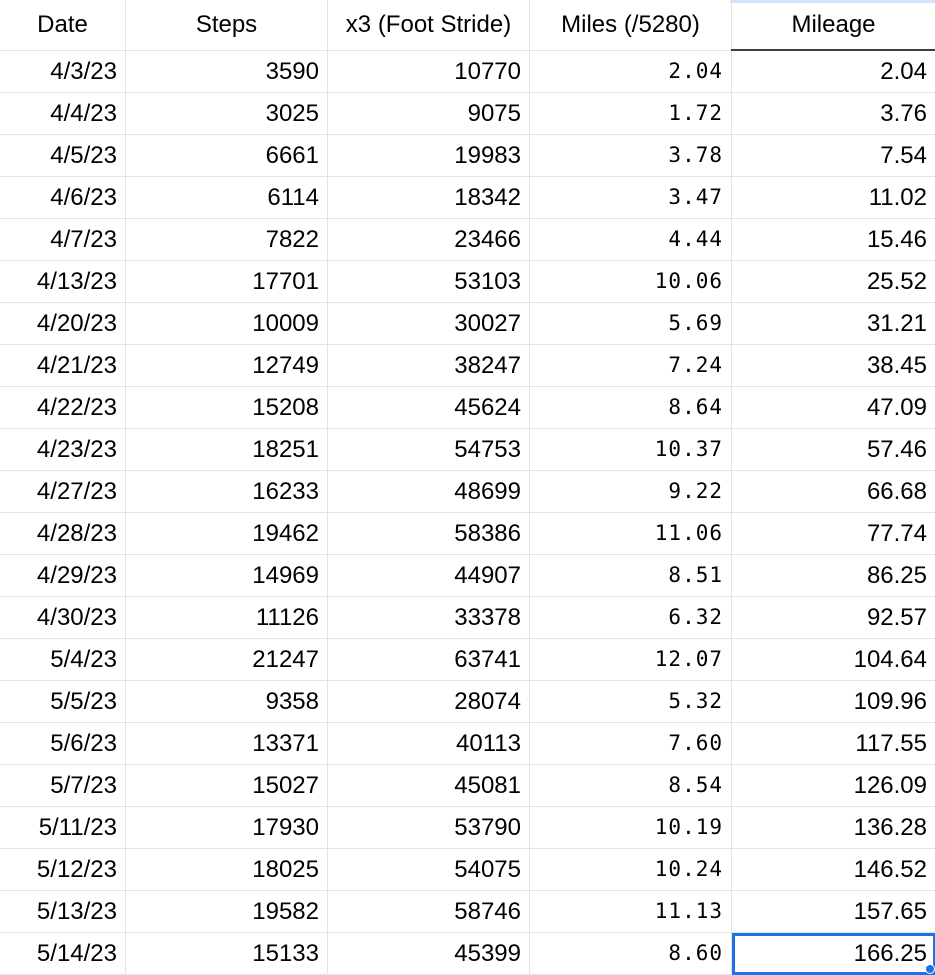  I want to click on cell-mileage: 117.55, so click(833, 744).